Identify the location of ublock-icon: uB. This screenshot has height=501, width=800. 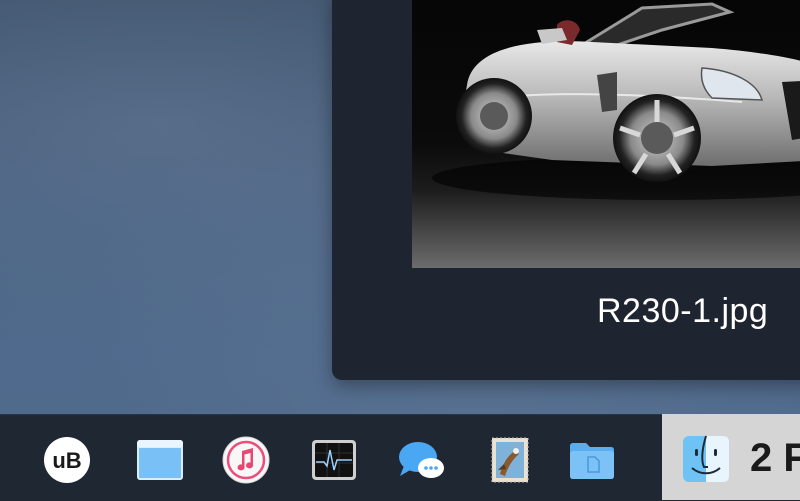
(67, 460).